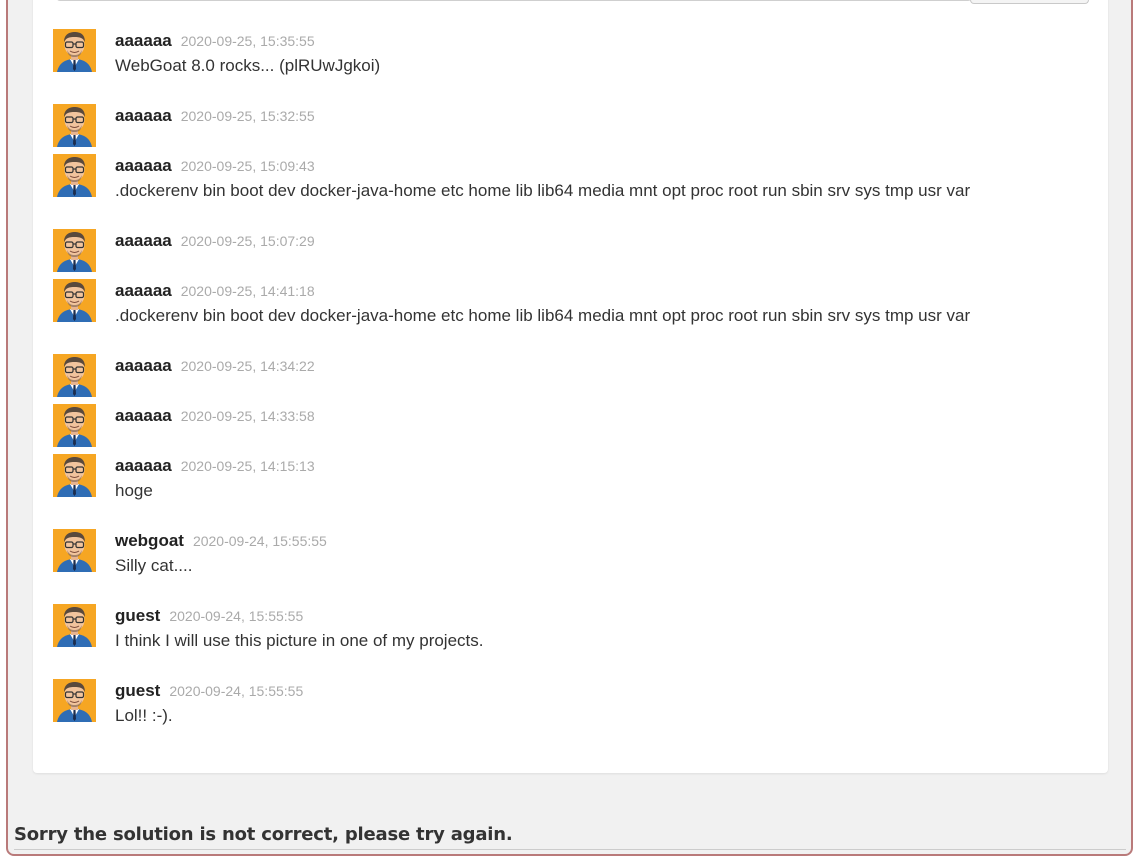 The image size is (1148, 859). Describe the element at coordinates (247, 466) in the screenshot. I see `comment-timestamp: 2020-09-25, 14:15:13` at that location.